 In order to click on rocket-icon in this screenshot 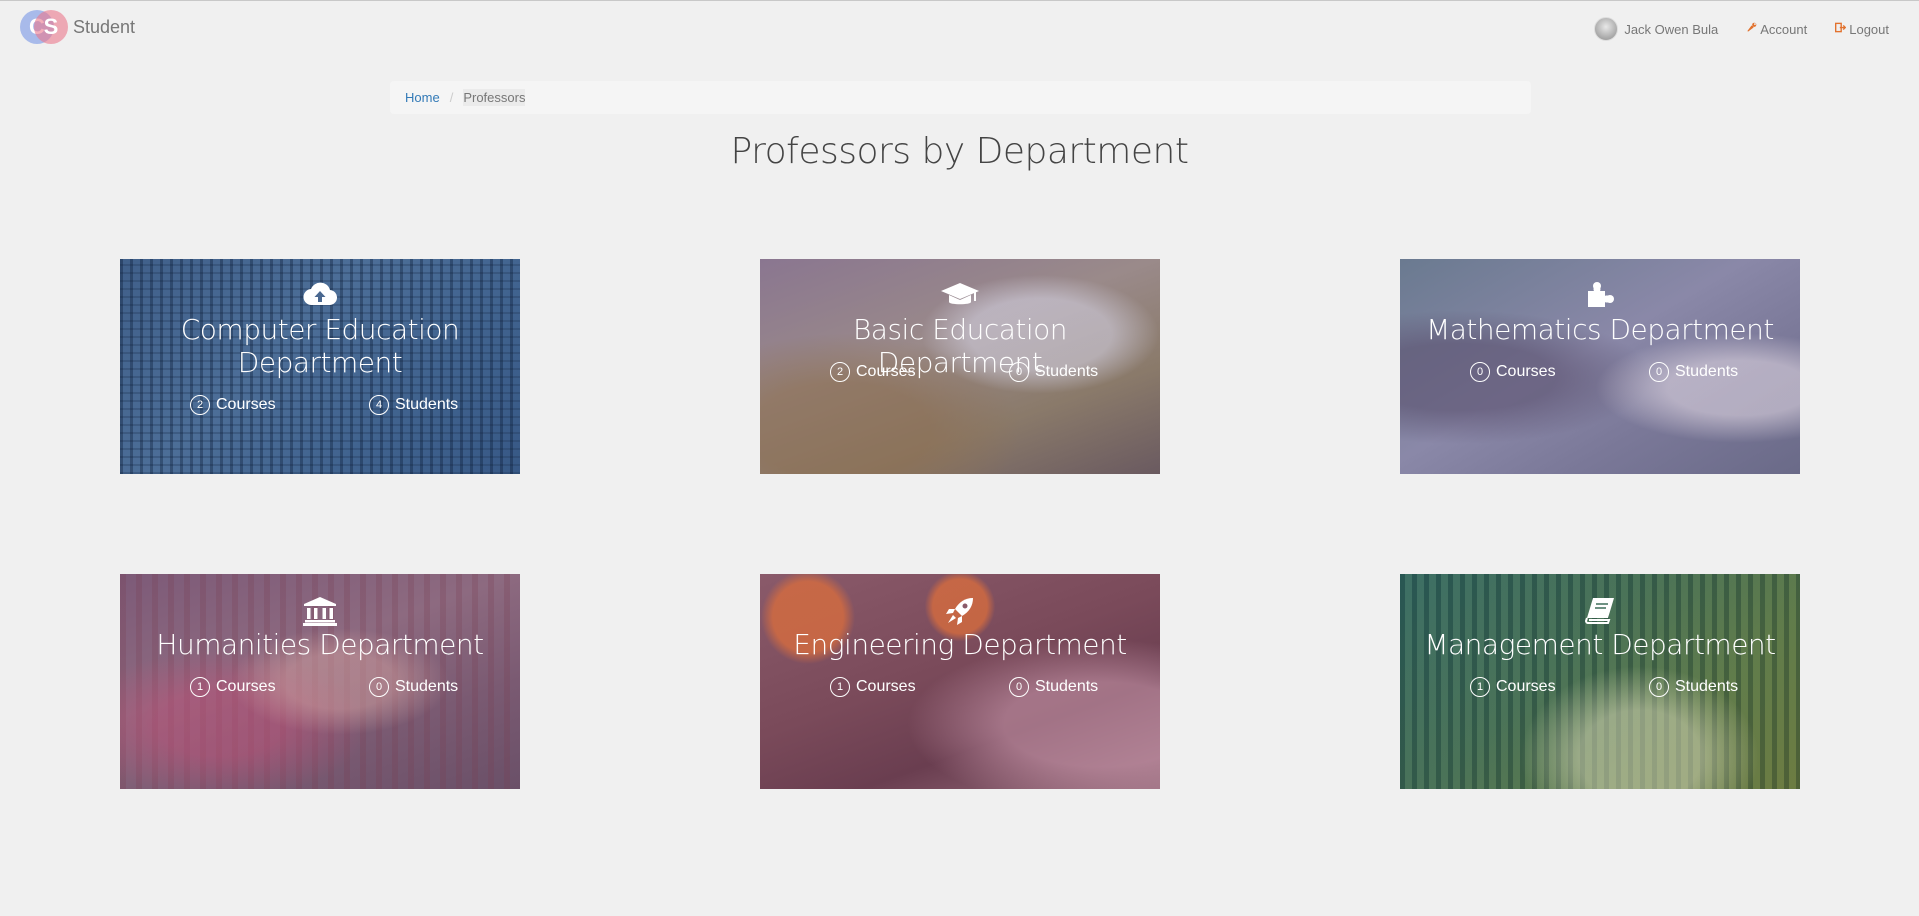, I will do `click(960, 612)`.